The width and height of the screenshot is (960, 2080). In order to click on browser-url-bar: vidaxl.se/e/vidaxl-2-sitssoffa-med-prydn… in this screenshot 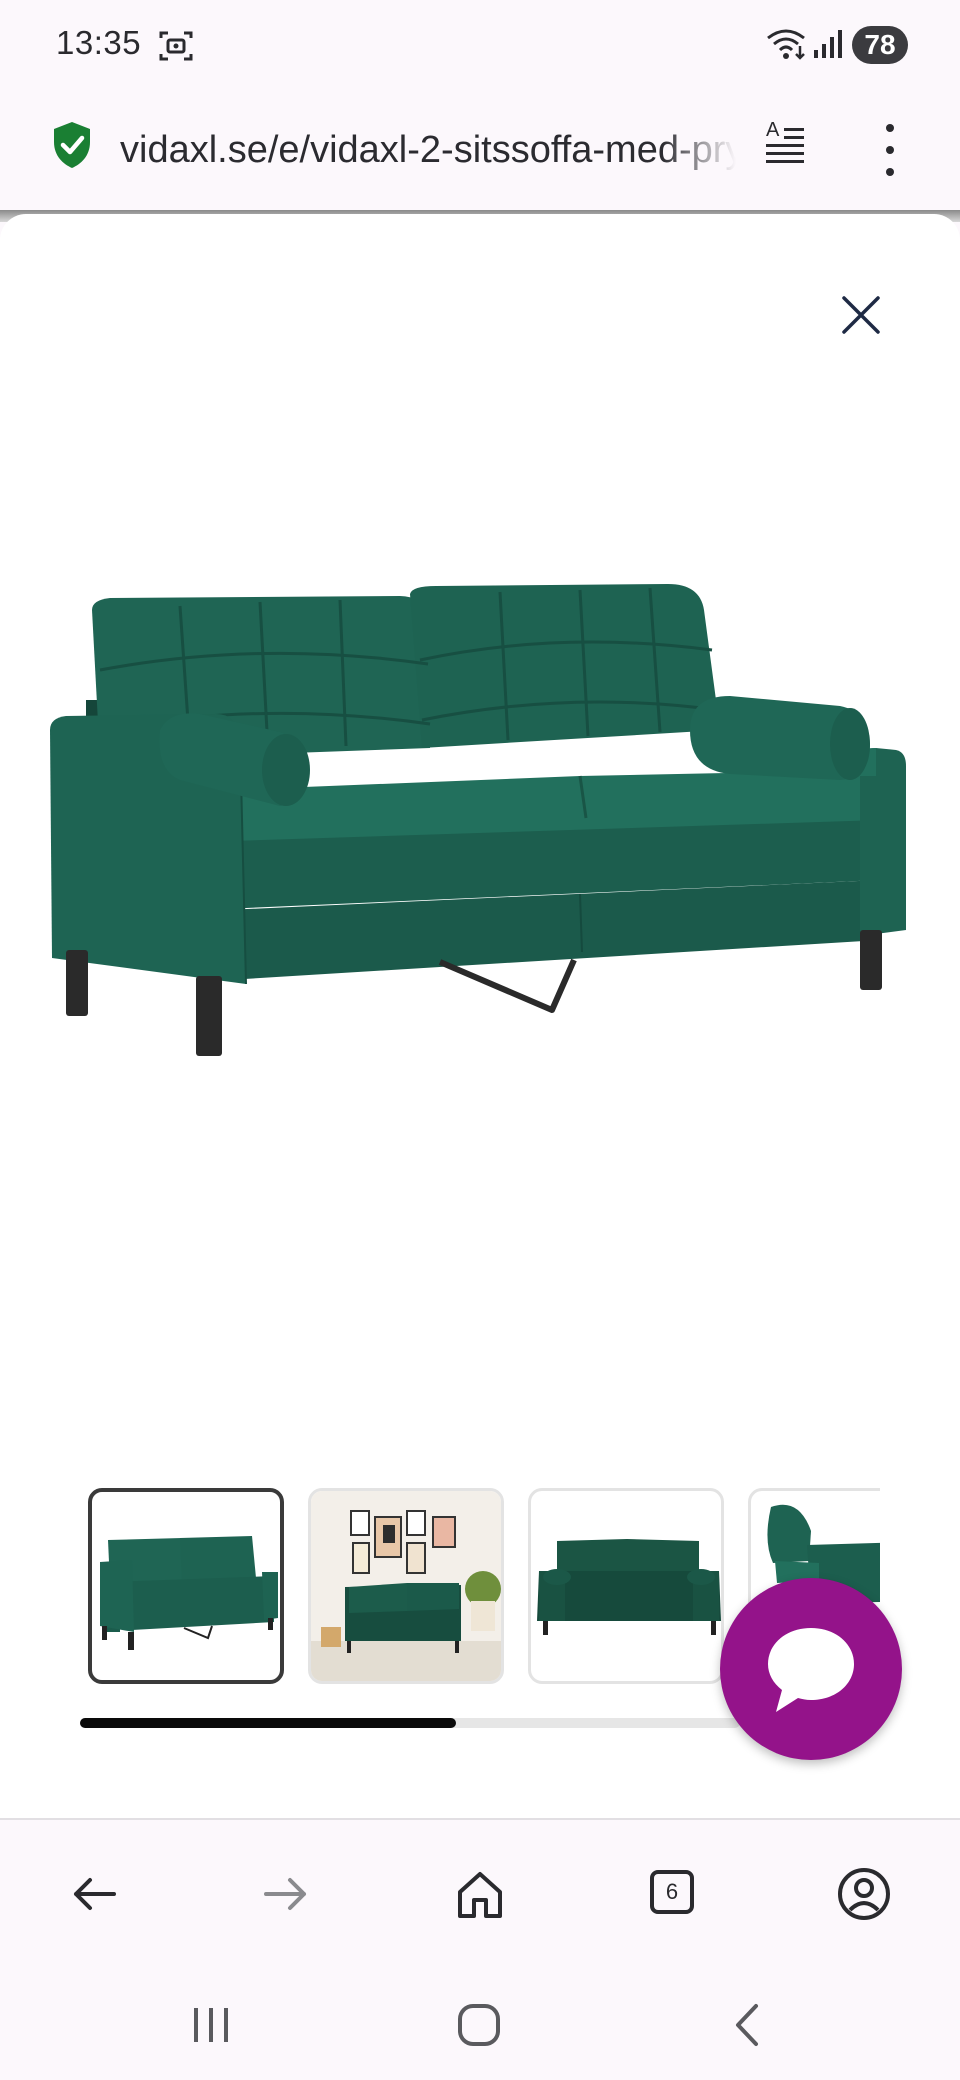, I will do `click(480, 152)`.